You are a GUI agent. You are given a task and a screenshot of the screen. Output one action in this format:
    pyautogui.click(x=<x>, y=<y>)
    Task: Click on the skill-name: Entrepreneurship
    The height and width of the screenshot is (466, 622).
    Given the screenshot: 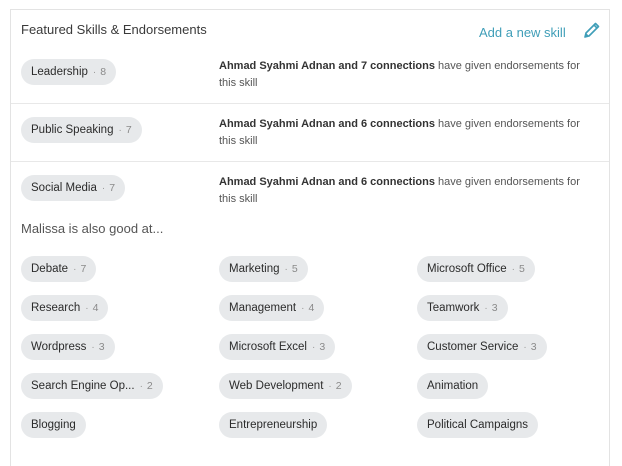 What is the action you would take?
    pyautogui.click(x=273, y=425)
    